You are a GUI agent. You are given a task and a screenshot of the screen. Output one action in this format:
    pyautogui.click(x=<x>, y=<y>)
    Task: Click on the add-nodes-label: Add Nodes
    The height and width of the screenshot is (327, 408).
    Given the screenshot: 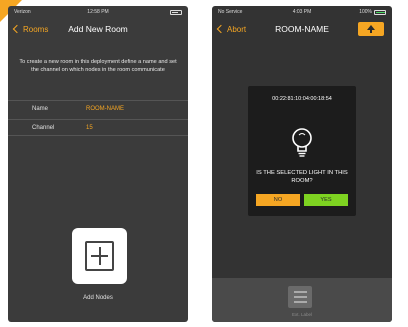 What is the action you would take?
    pyautogui.click(x=98, y=298)
    